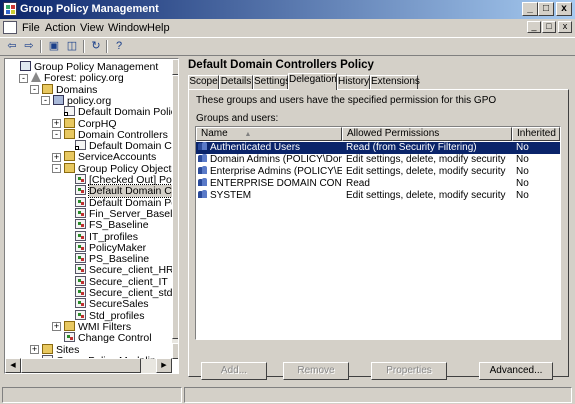 This screenshot has width=575, height=404. Describe the element at coordinates (97, 326) in the screenshot. I see `tree-node: WMI Filters` at that location.